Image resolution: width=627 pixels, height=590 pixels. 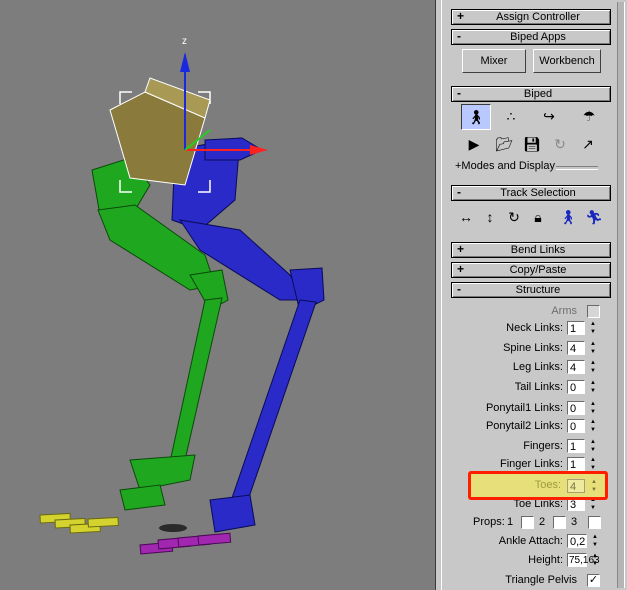 What do you see at coordinates (185, 543) in the screenshot?
I see `right-toes-purple` at bounding box center [185, 543].